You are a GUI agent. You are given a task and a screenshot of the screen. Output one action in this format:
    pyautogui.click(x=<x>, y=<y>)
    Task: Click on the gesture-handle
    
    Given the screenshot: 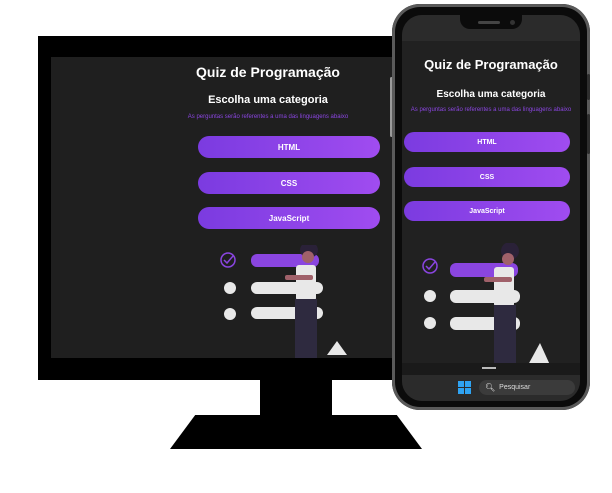 What is the action you would take?
    pyautogui.click(x=489, y=368)
    